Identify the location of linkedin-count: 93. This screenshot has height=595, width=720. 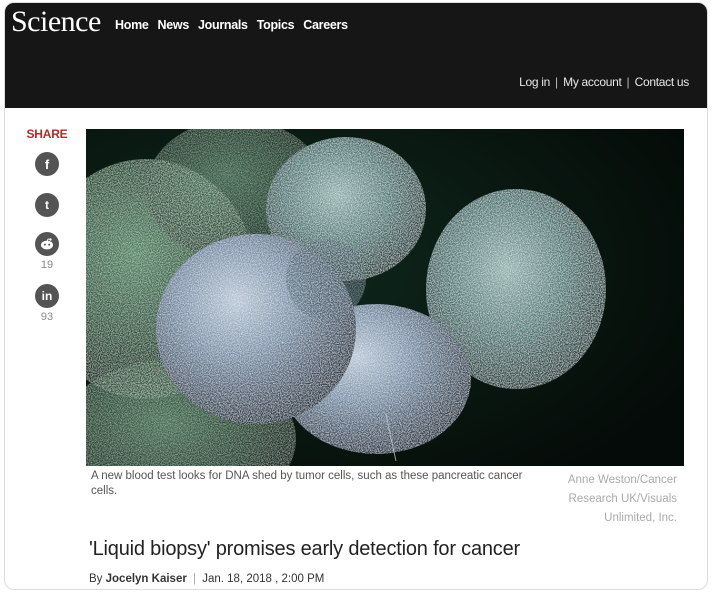
(47, 317).